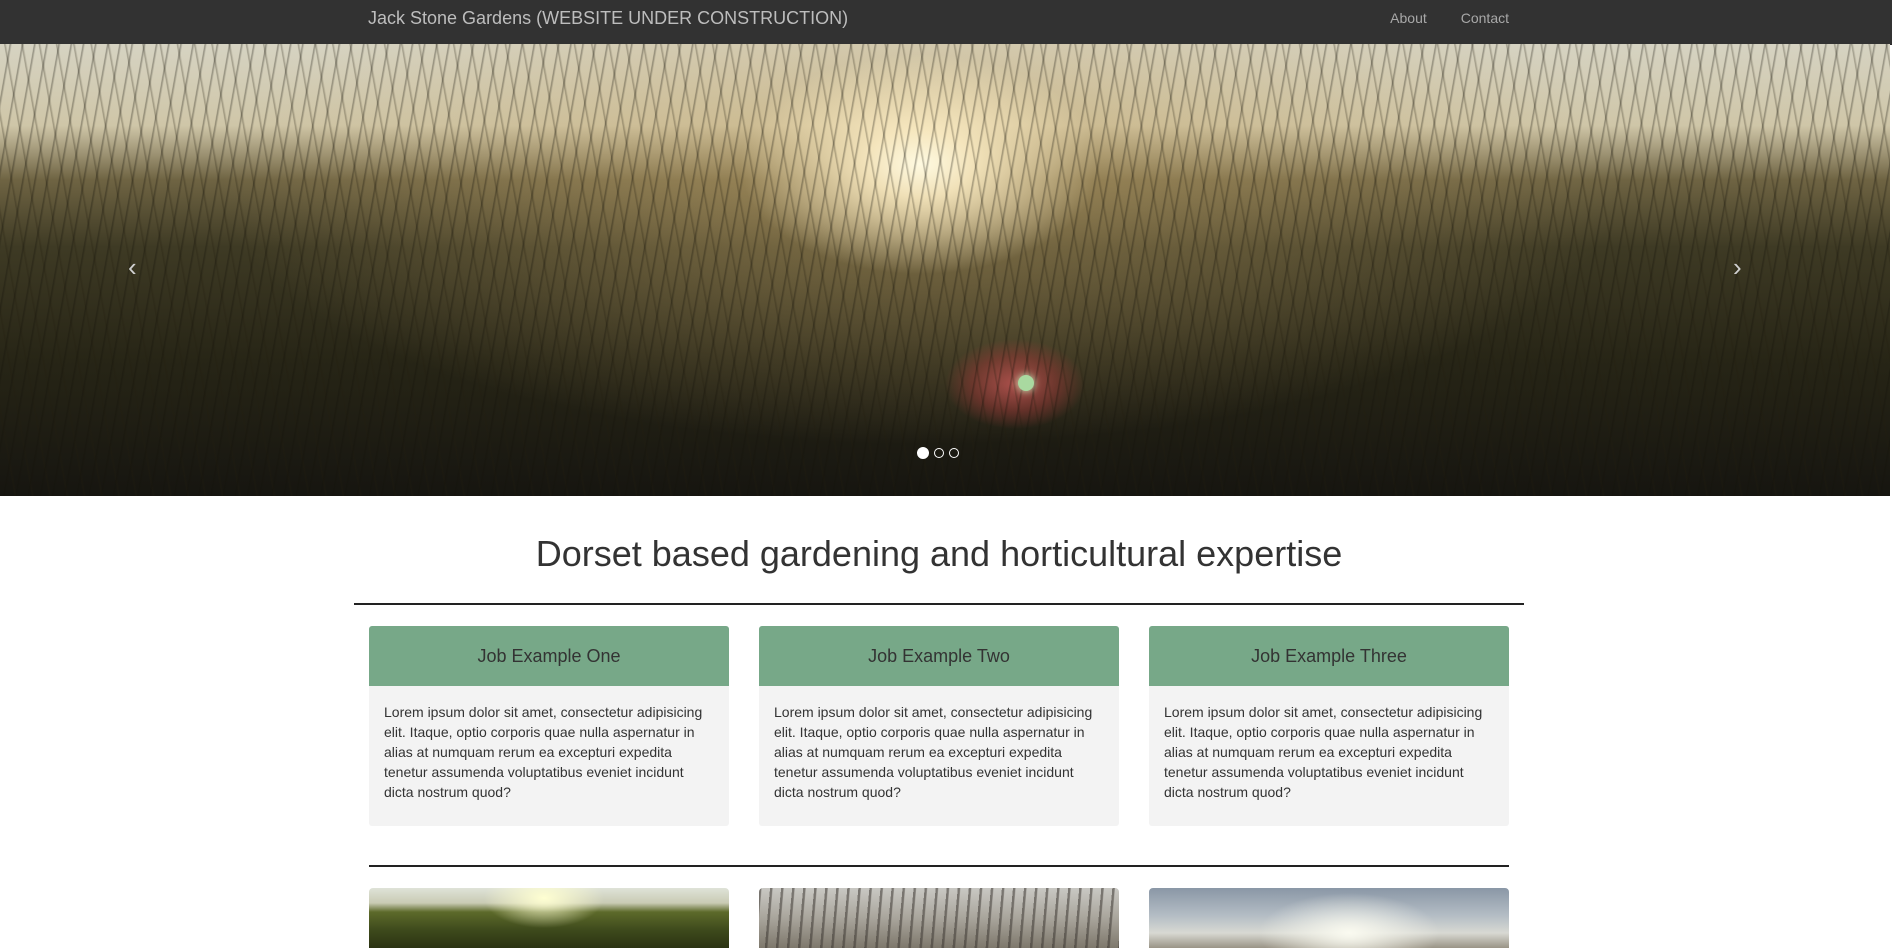  What do you see at coordinates (549, 918) in the screenshot?
I see `gallery-image-sunset-field` at bounding box center [549, 918].